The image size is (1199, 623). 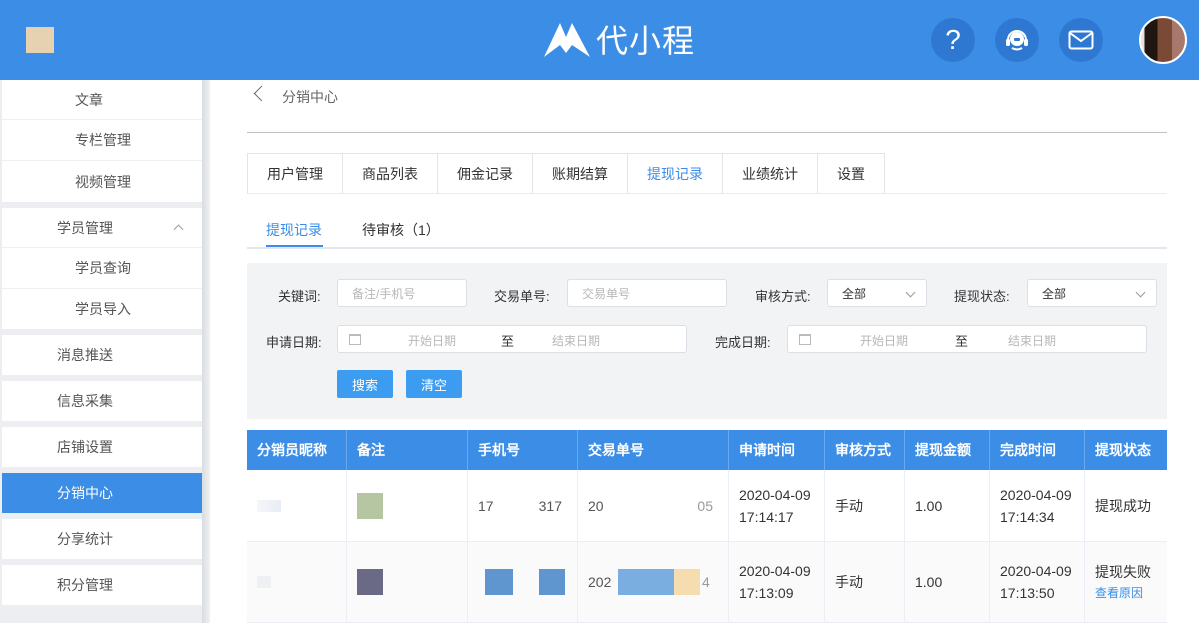 What do you see at coordinates (783, 296) in the screenshot?
I see `audit-method-label: 审核方式:` at bounding box center [783, 296].